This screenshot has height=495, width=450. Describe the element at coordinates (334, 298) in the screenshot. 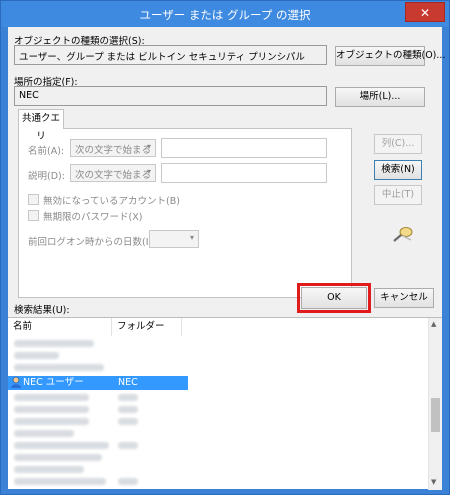

I see `ok-button: OK` at that location.